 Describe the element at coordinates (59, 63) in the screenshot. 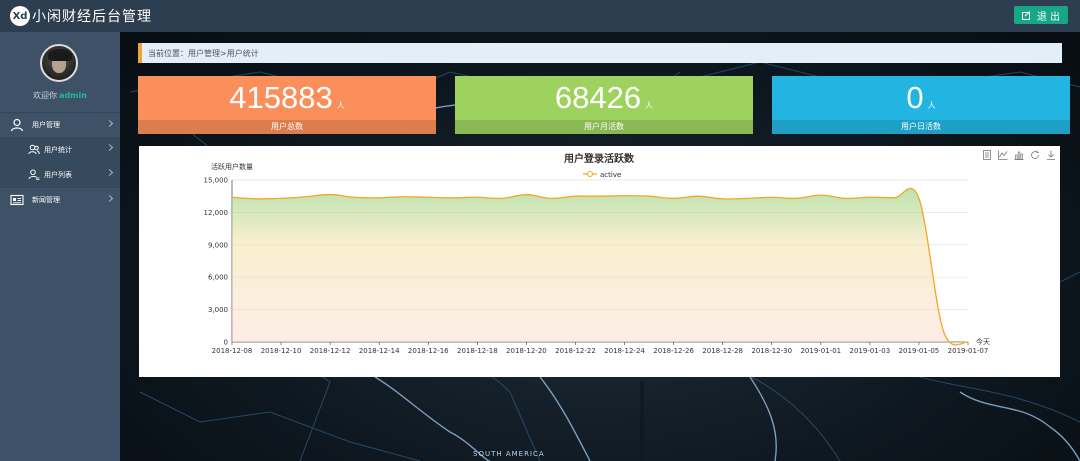

I see `avatar` at that location.